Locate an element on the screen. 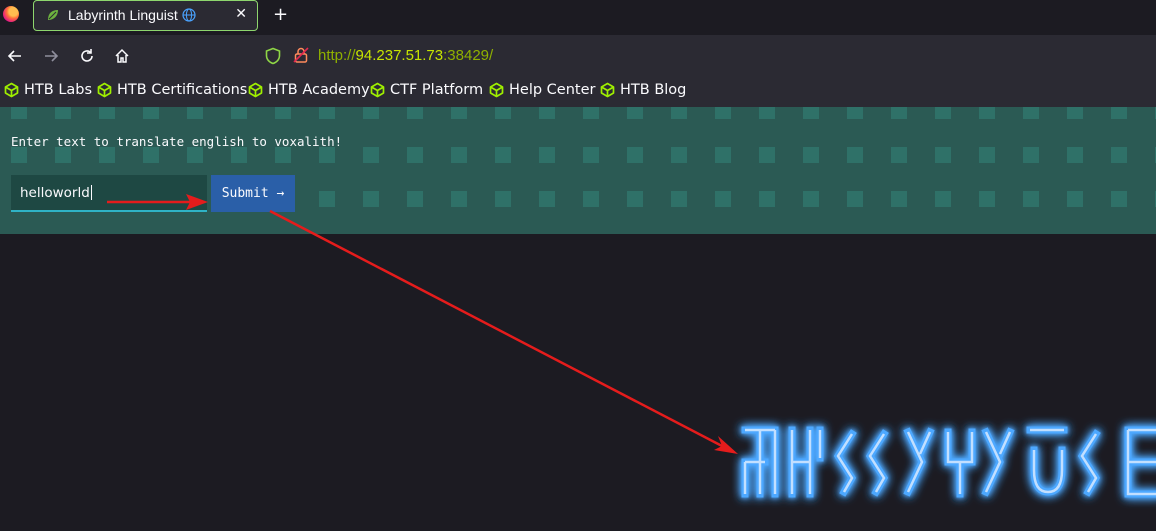 The height and width of the screenshot is (531, 1156). forward-icon is located at coordinates (51, 56).